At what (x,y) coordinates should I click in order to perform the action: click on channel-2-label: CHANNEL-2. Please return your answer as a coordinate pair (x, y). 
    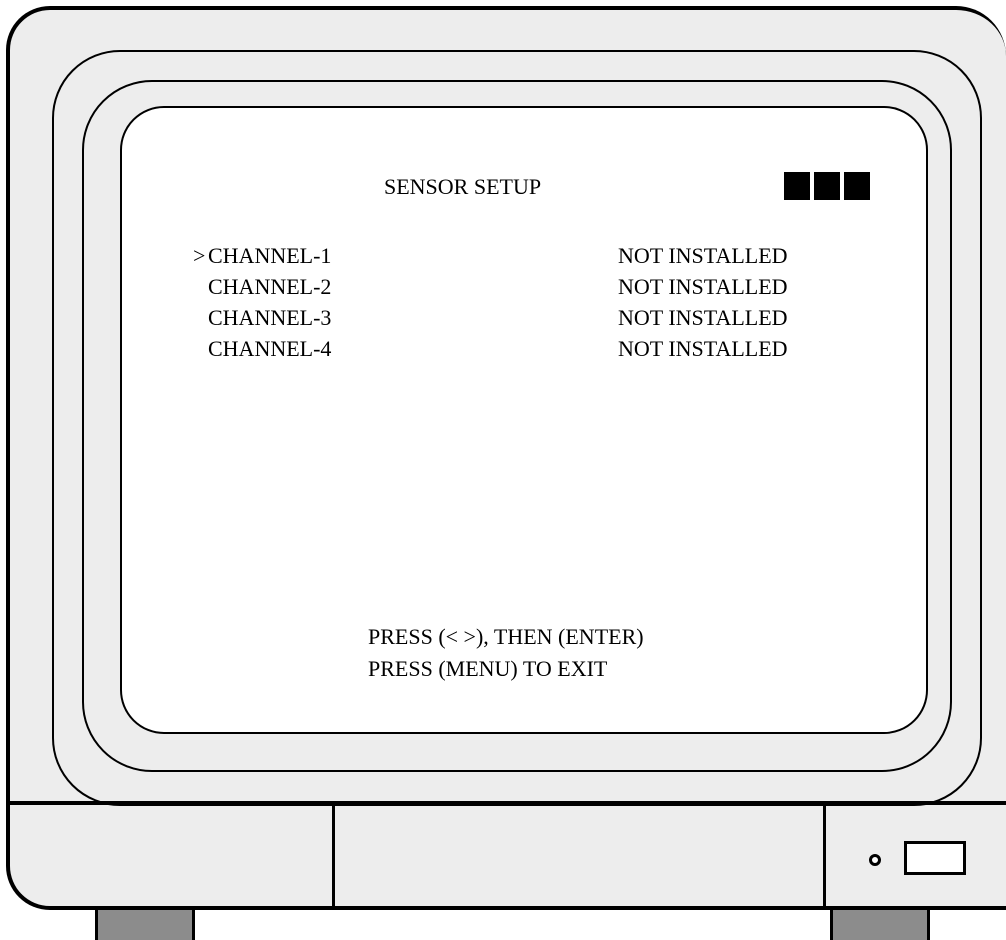
    Looking at the image, I should click on (269, 287).